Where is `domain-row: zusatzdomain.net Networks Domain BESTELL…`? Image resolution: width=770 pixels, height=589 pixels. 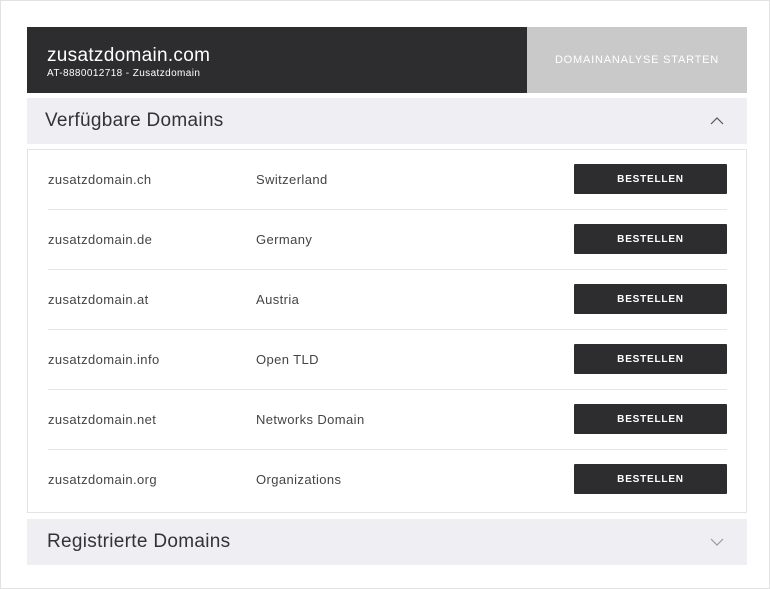 domain-row: zusatzdomain.net Networks Domain BESTELL… is located at coordinates (387, 420).